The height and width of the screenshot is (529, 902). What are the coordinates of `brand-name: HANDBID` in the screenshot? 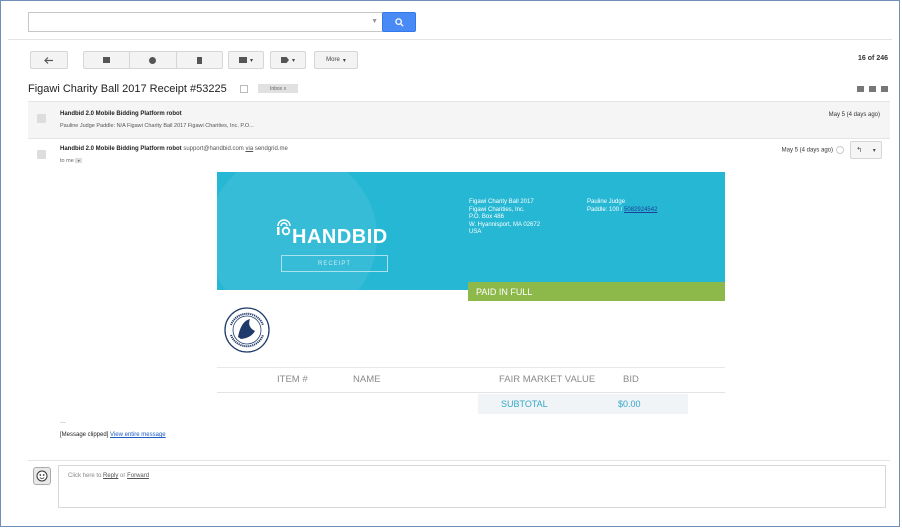 It's located at (340, 237).